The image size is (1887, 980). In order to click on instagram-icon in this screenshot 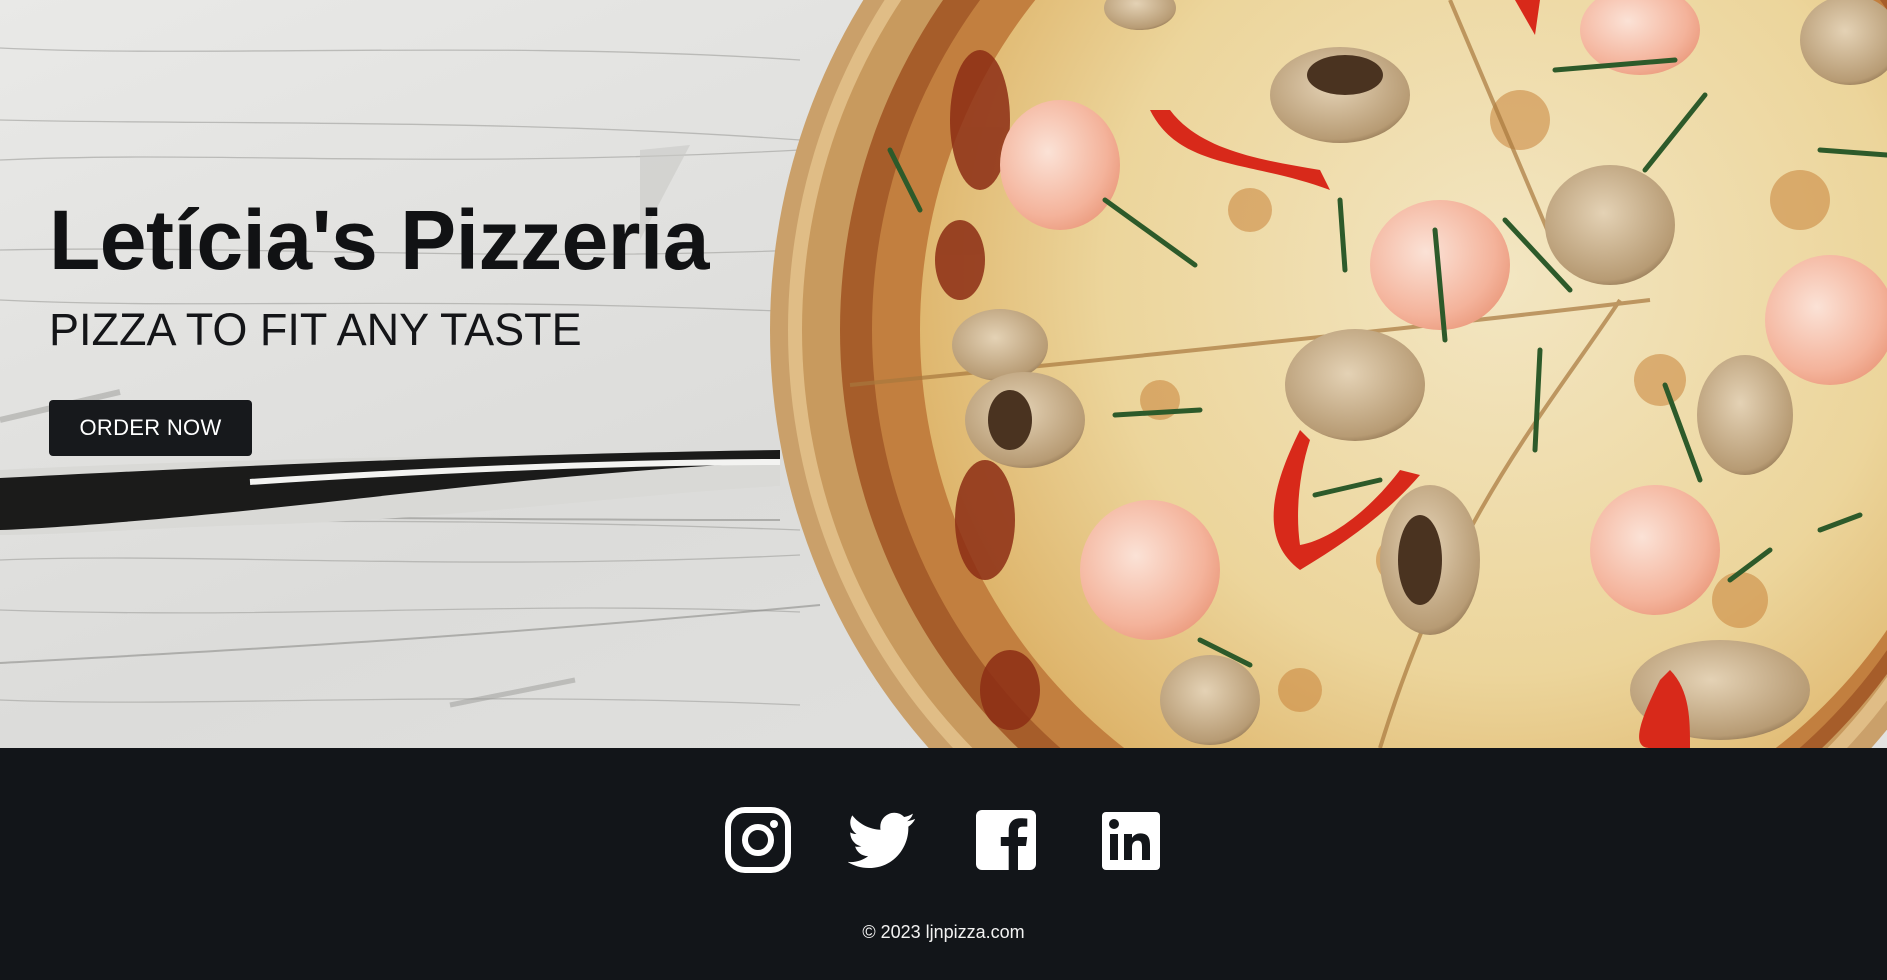, I will do `click(757, 840)`.